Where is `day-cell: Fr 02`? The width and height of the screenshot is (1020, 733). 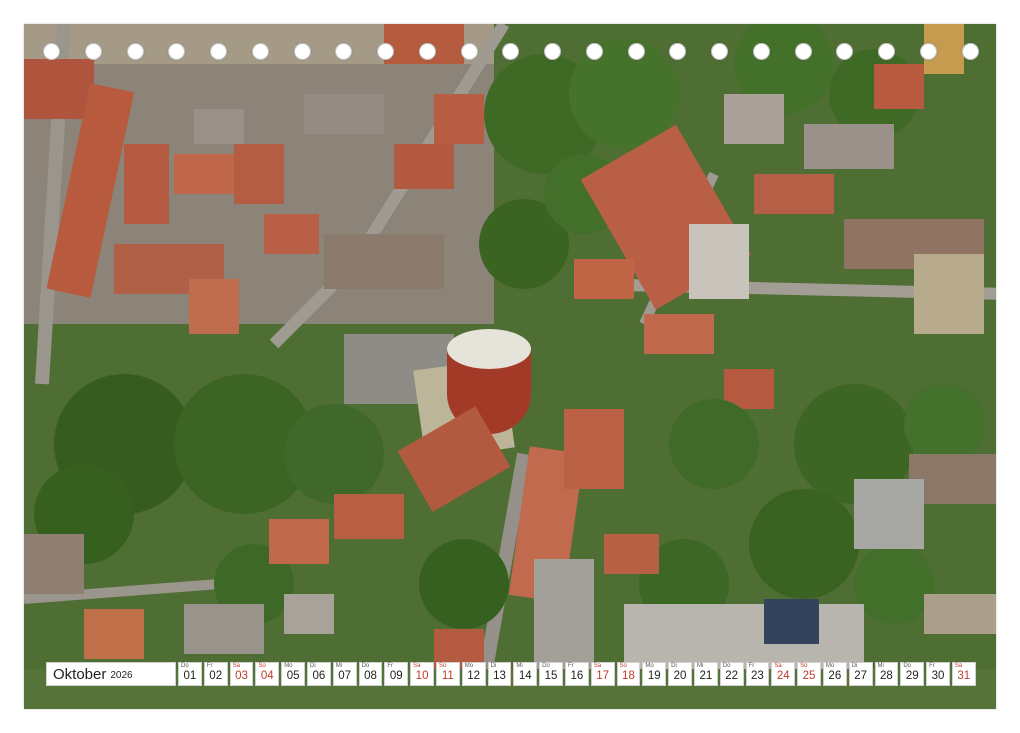
day-cell: Fr 02 is located at coordinates (215, 674).